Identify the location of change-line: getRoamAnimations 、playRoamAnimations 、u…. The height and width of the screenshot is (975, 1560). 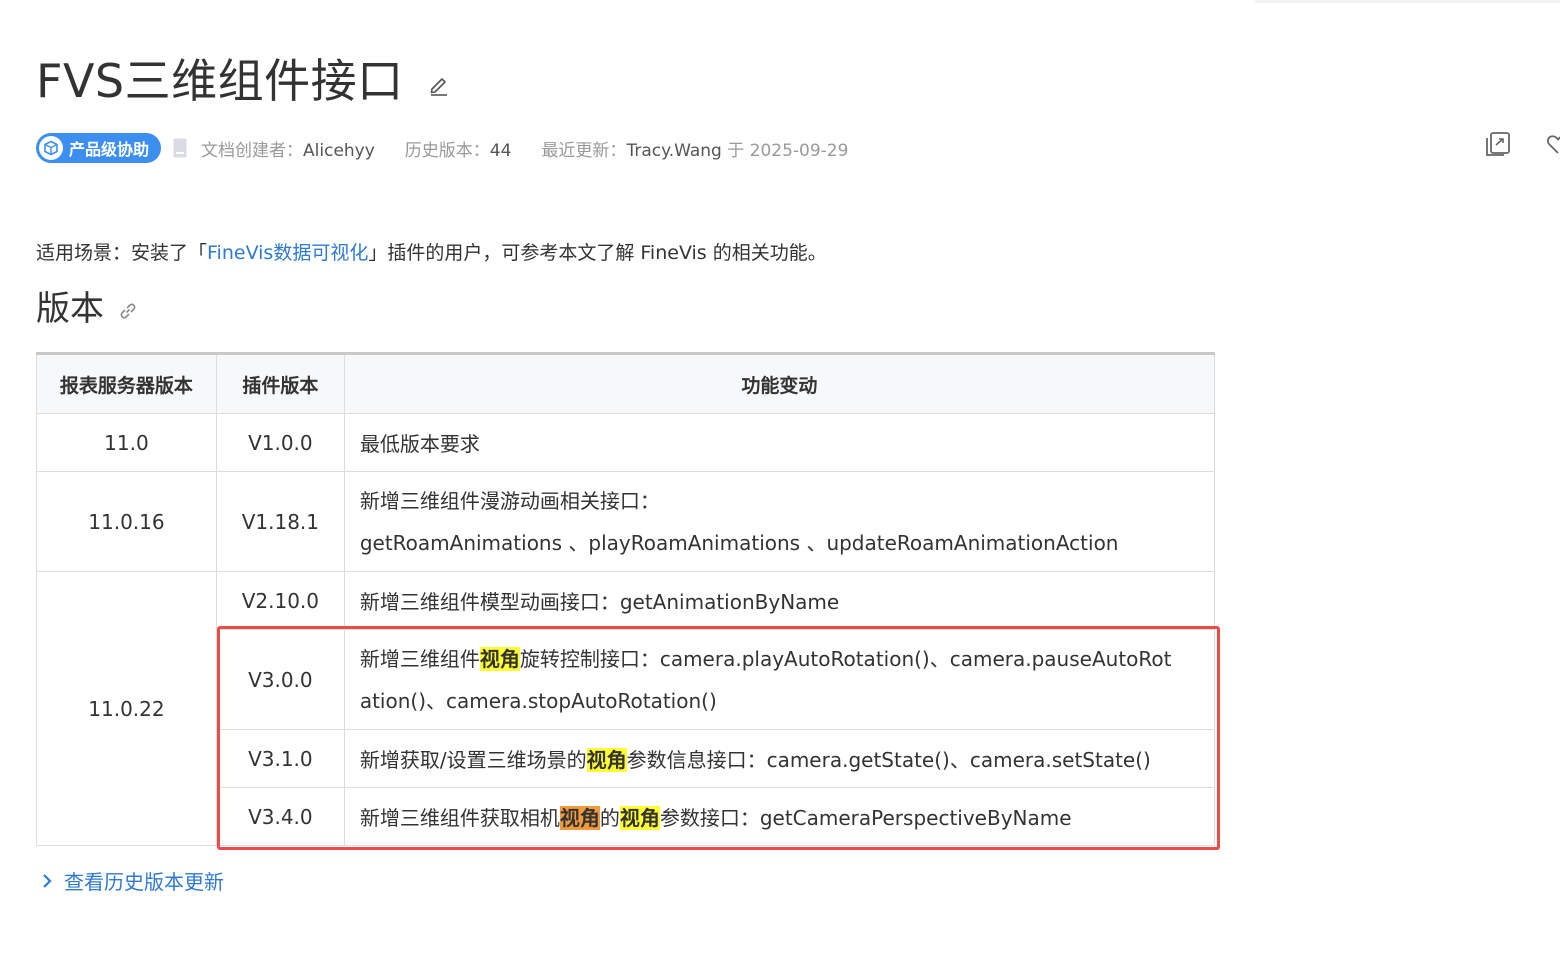
(739, 542).